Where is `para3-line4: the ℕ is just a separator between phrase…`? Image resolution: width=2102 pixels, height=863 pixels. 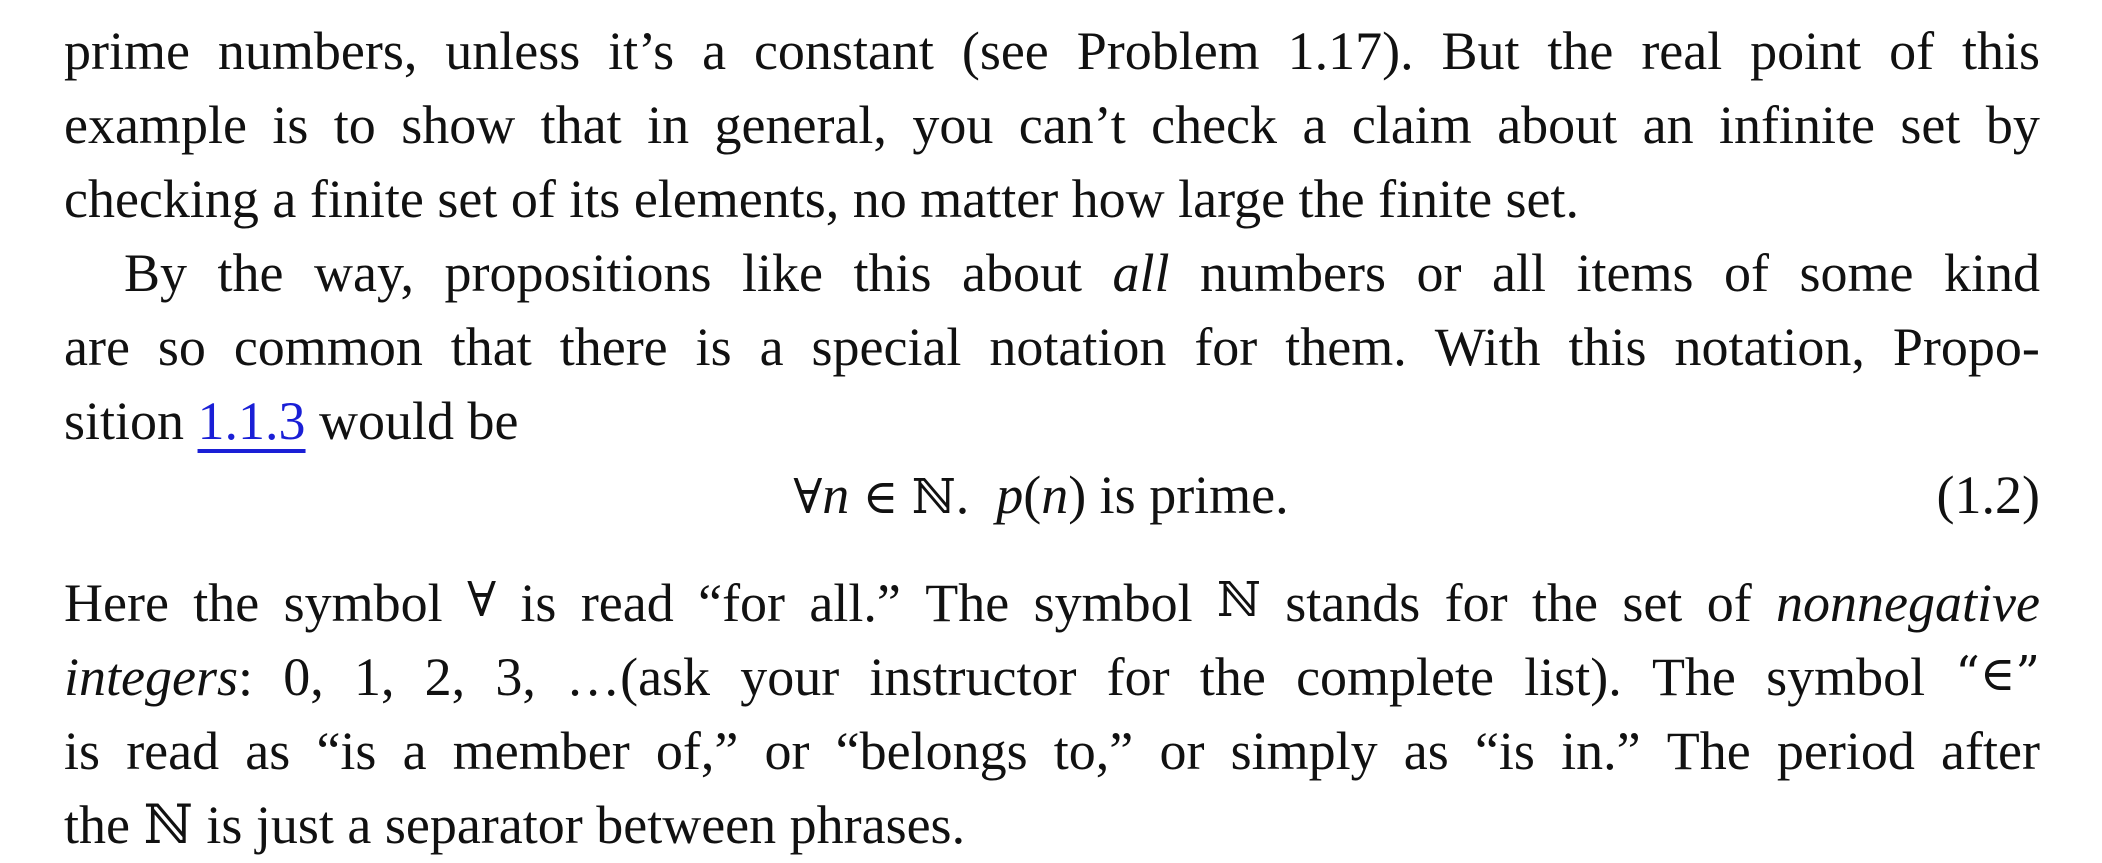
para3-line4: the ℕ is just a separator between phrase… is located at coordinates (515, 825).